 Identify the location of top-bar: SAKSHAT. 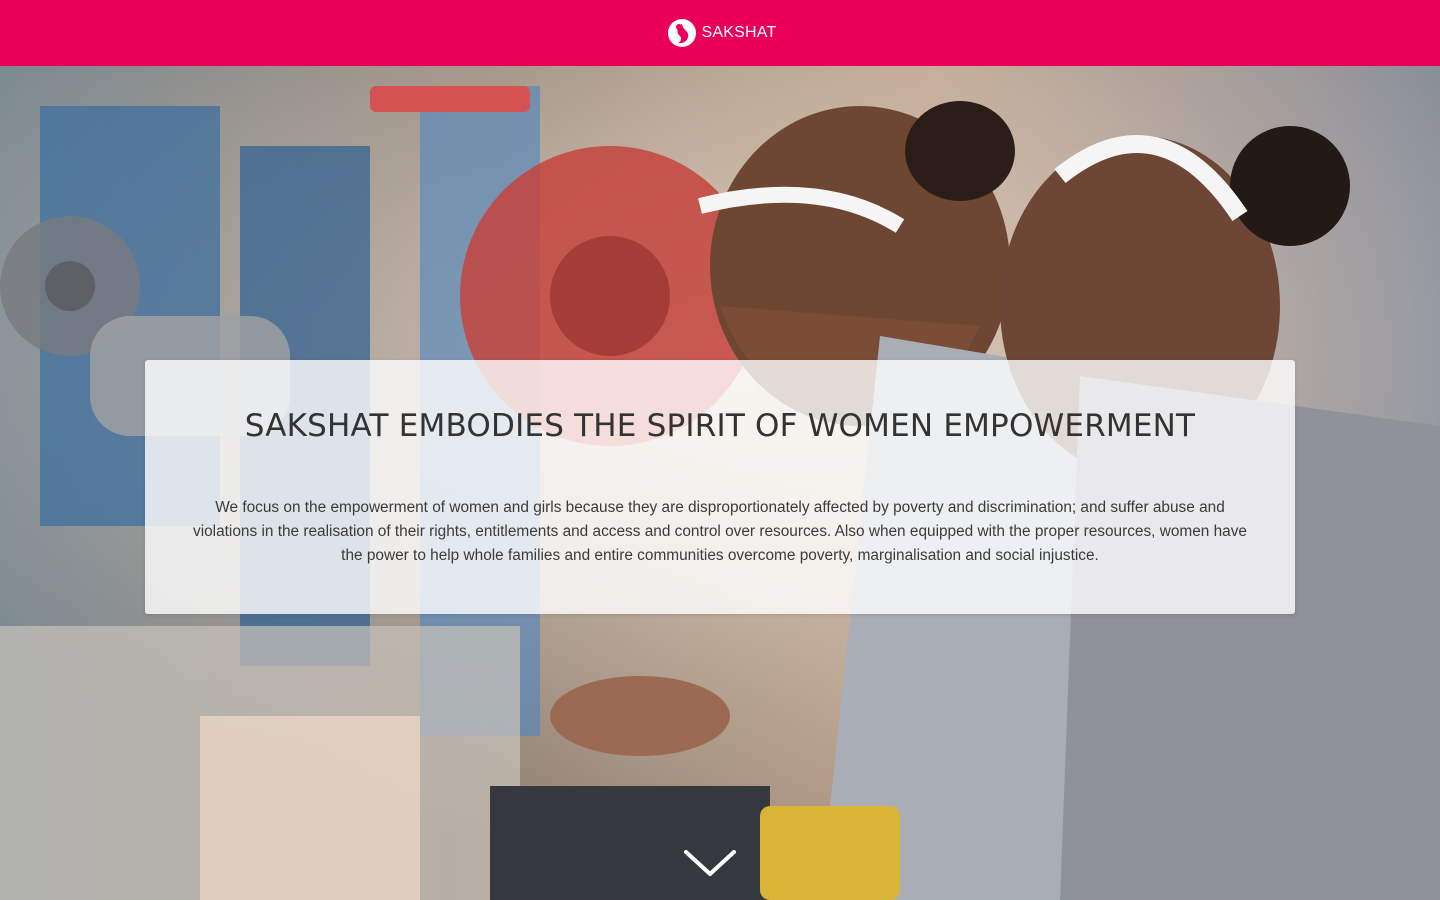
(720, 33).